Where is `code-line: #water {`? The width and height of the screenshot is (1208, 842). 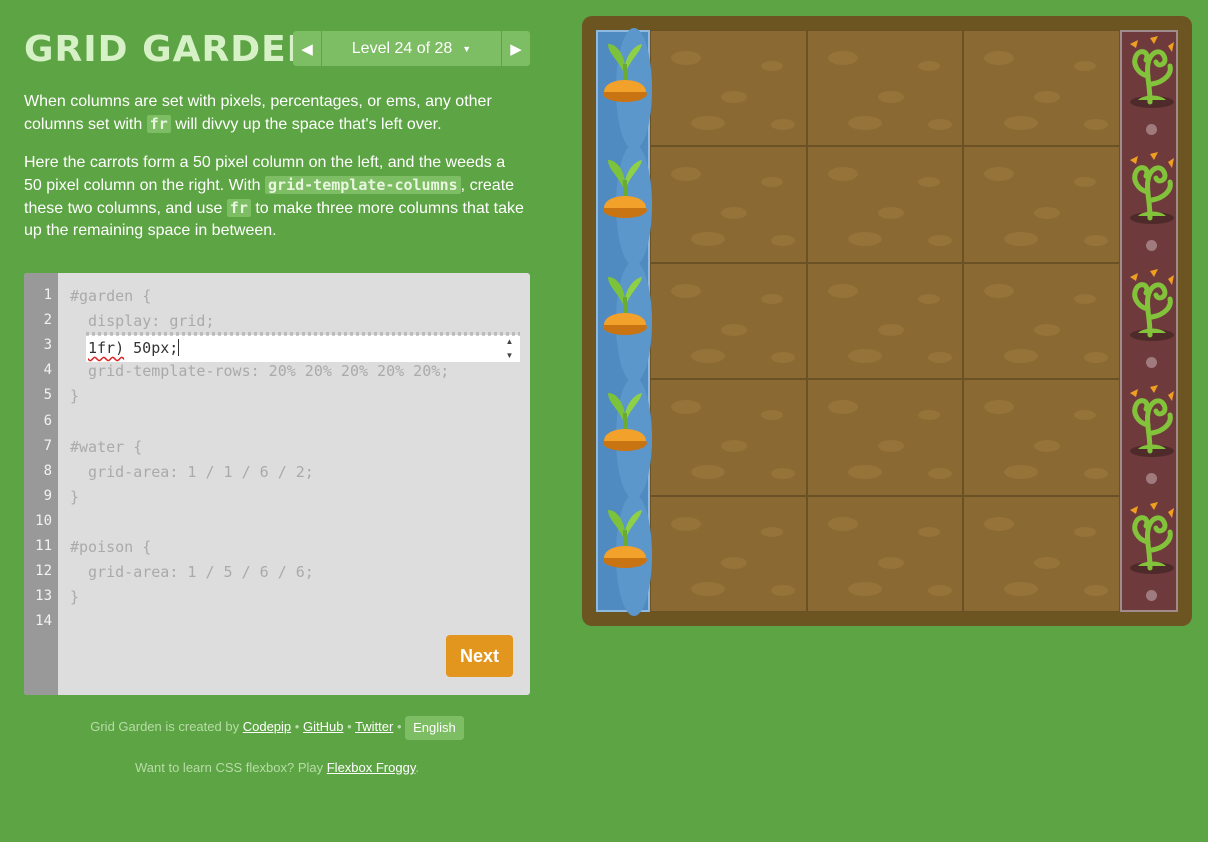 code-line: #water { is located at coordinates (106, 446).